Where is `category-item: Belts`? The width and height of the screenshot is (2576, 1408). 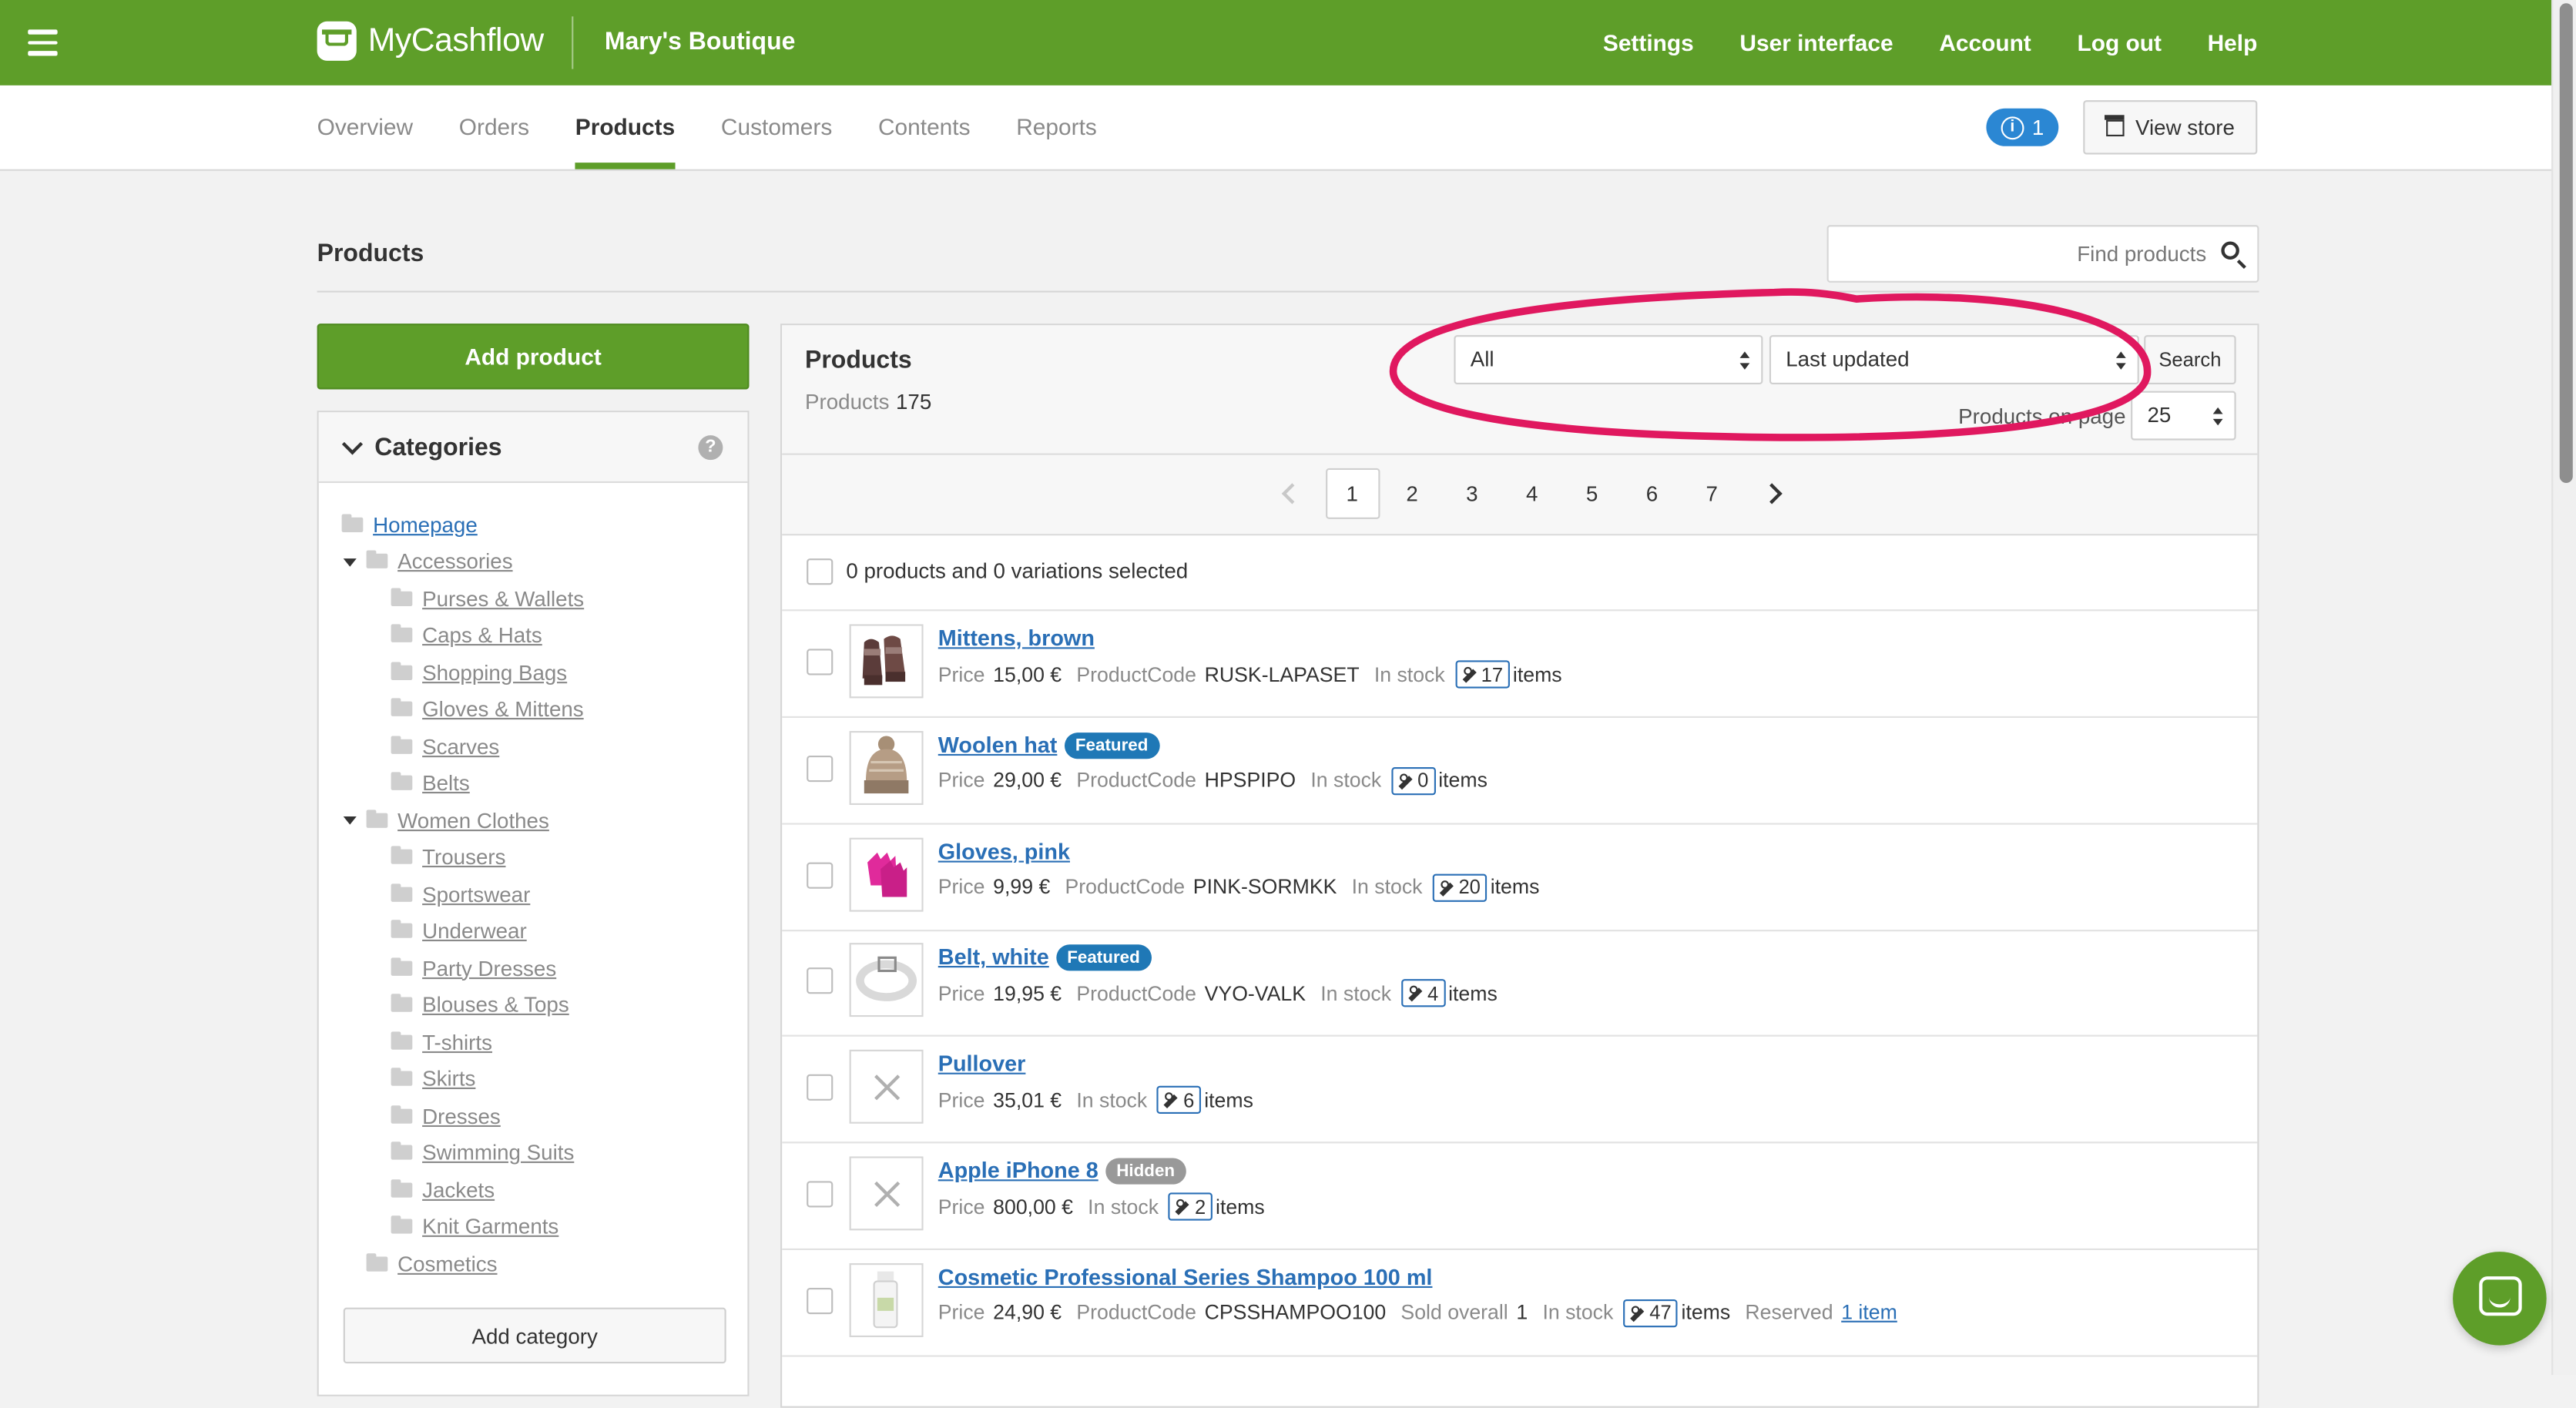 category-item: Belts is located at coordinates (430, 783).